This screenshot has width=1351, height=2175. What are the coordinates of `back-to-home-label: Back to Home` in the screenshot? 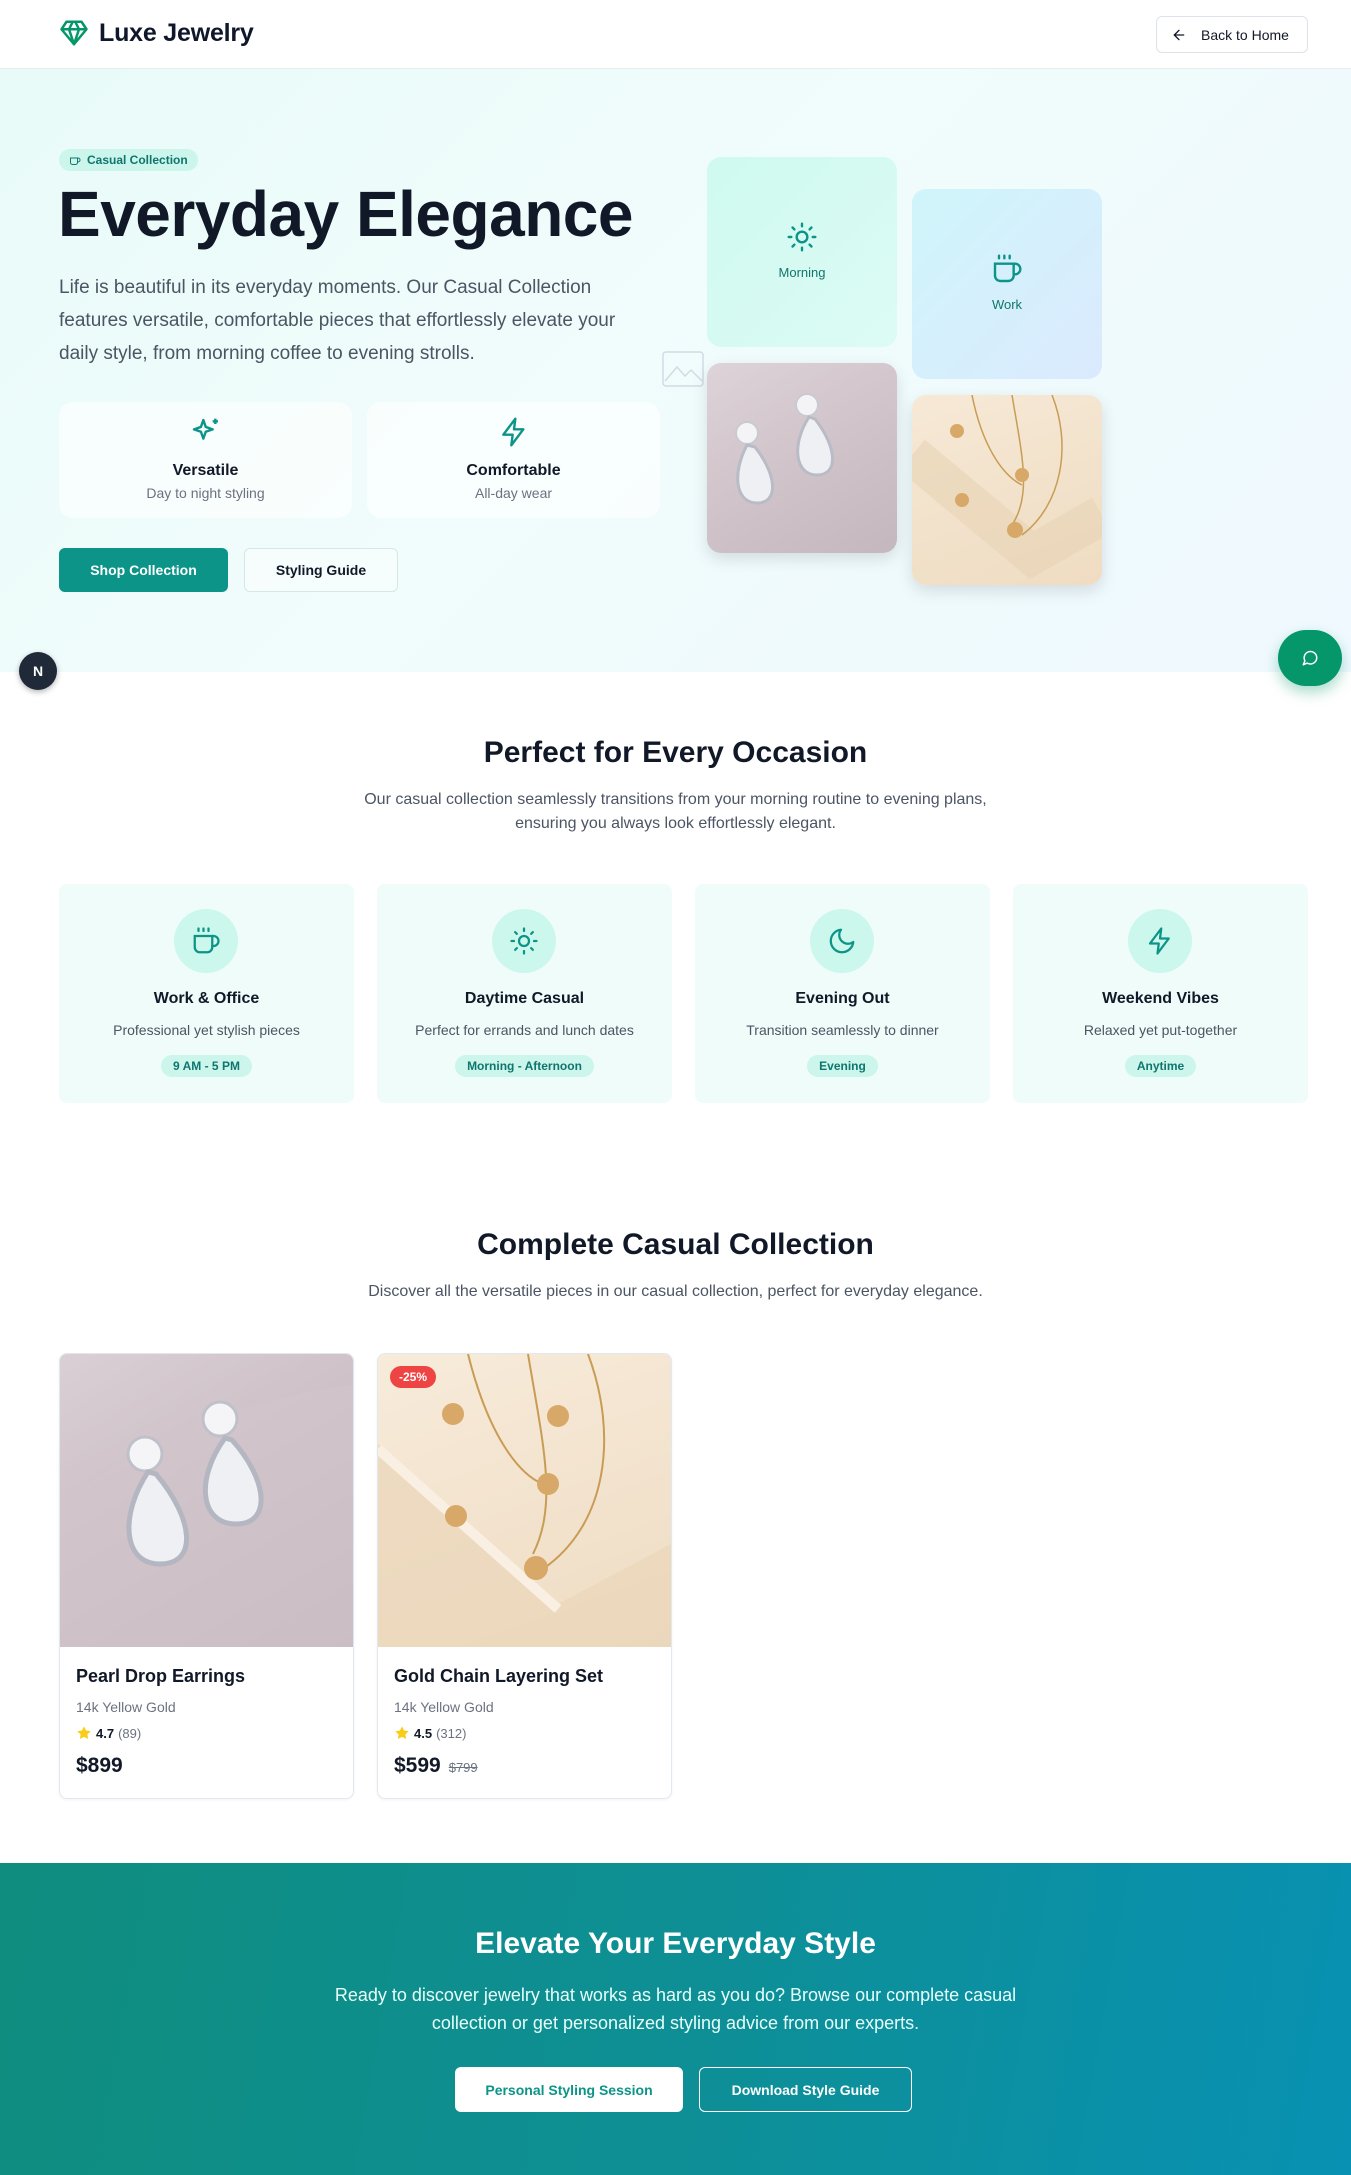 It's located at (1245, 34).